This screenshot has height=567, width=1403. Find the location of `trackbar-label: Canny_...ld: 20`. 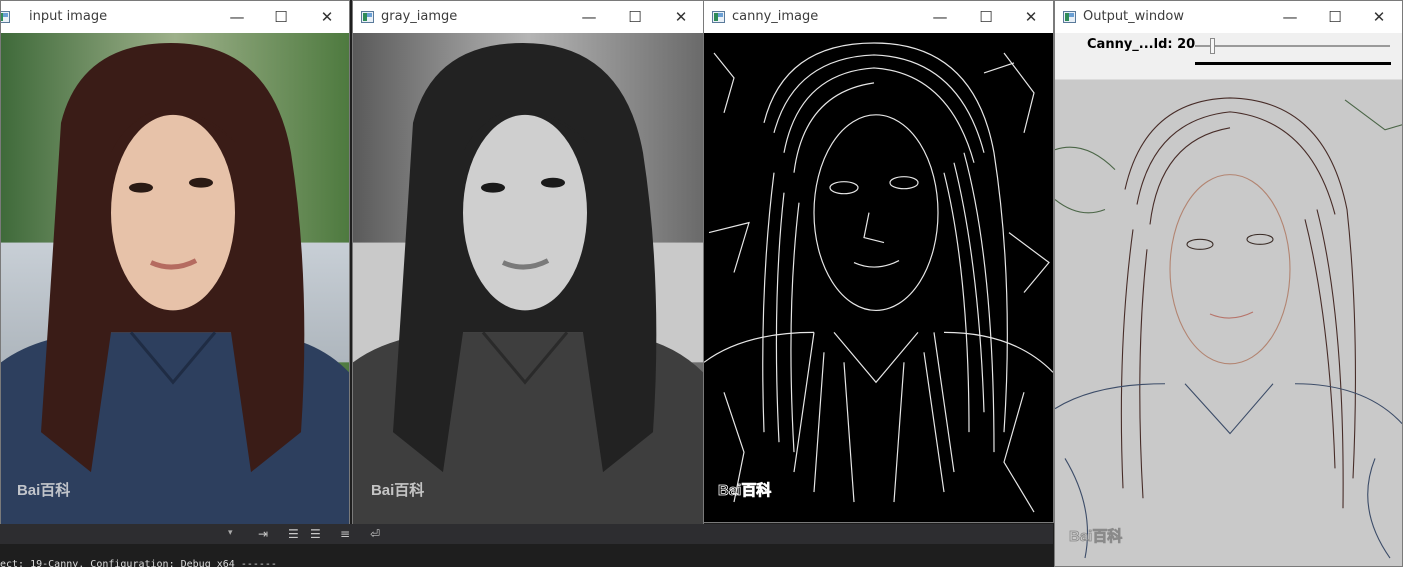

trackbar-label: Canny_...ld: 20 is located at coordinates (1141, 44).